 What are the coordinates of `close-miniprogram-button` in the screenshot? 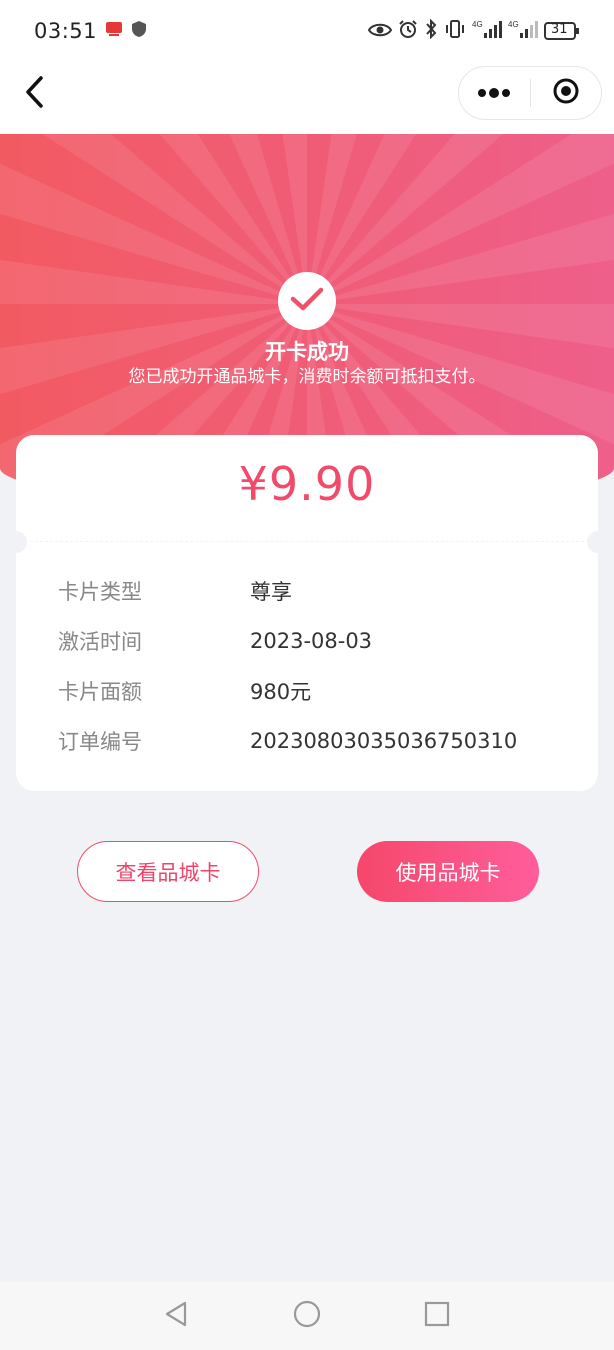 It's located at (566, 93).